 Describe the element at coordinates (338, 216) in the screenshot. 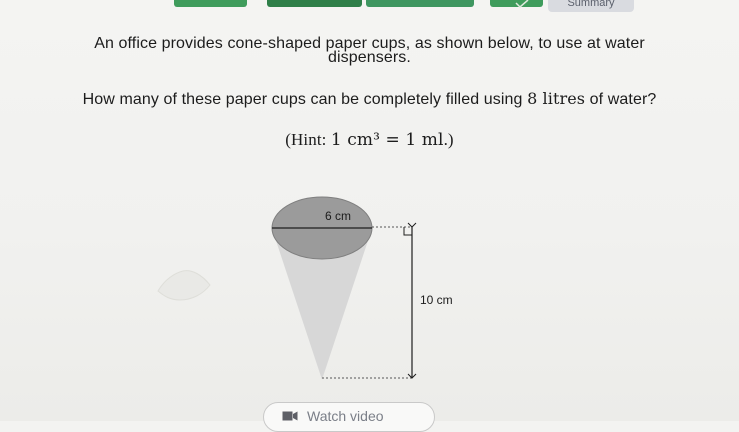

I see `diameter-label: 6 cm` at that location.